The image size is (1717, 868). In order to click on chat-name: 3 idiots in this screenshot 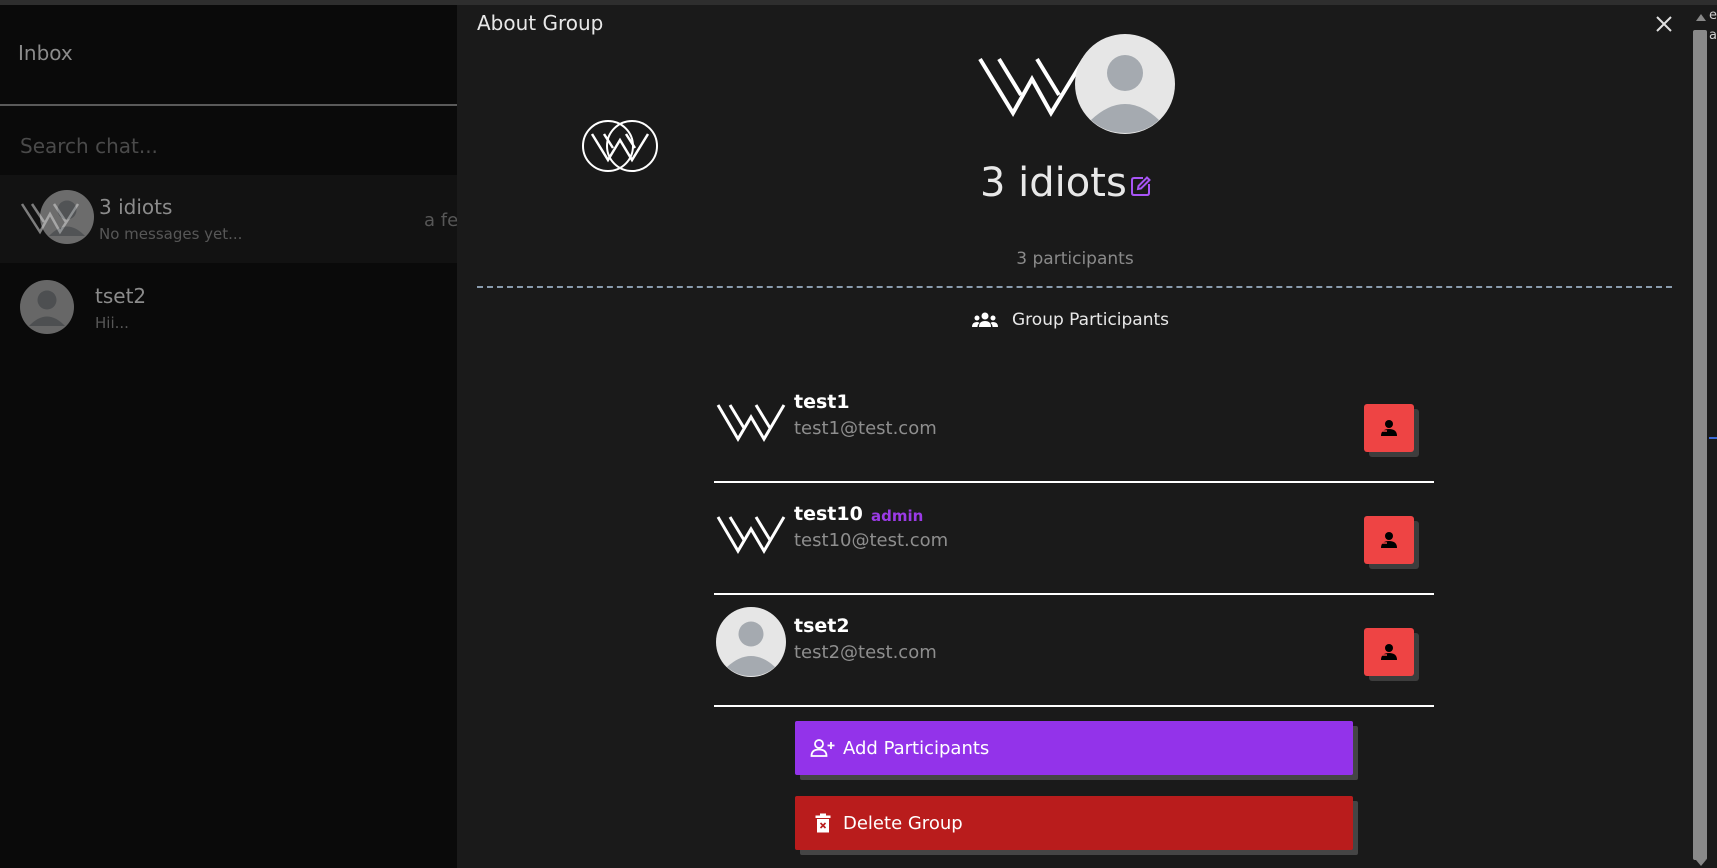, I will do `click(136, 207)`.